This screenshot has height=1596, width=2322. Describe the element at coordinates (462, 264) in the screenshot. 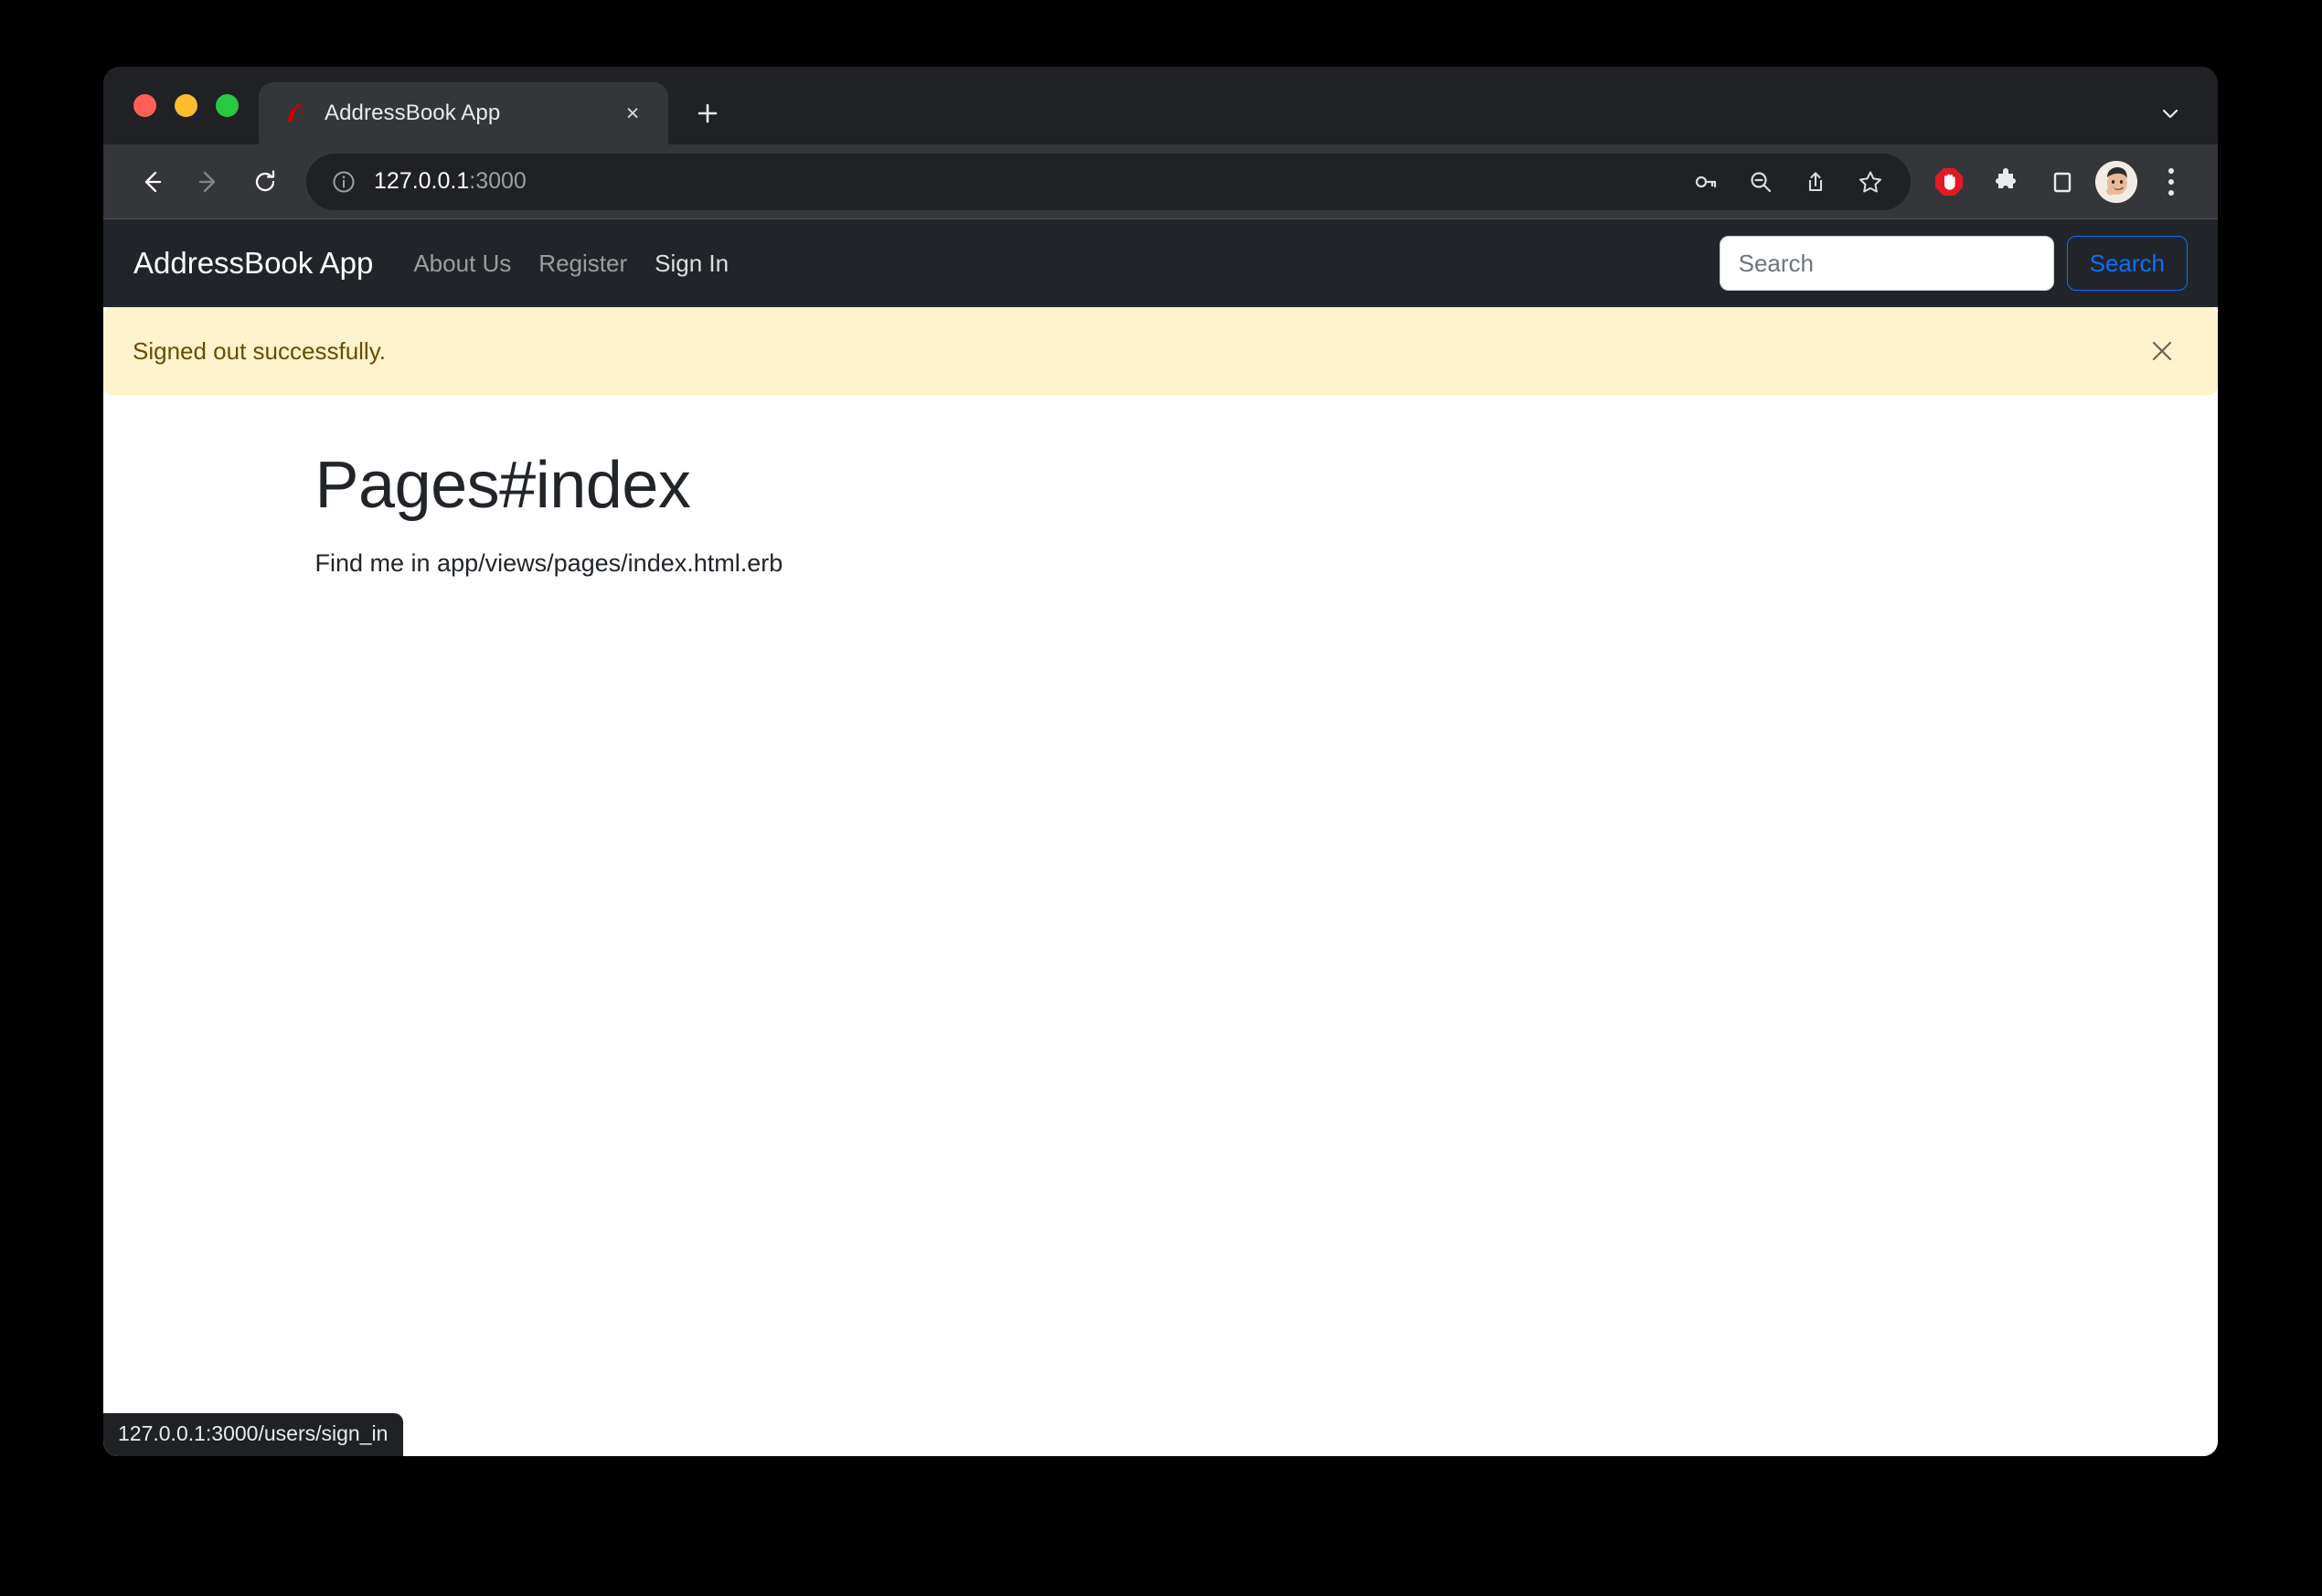

I see `nav-link-about-us: About Us` at that location.